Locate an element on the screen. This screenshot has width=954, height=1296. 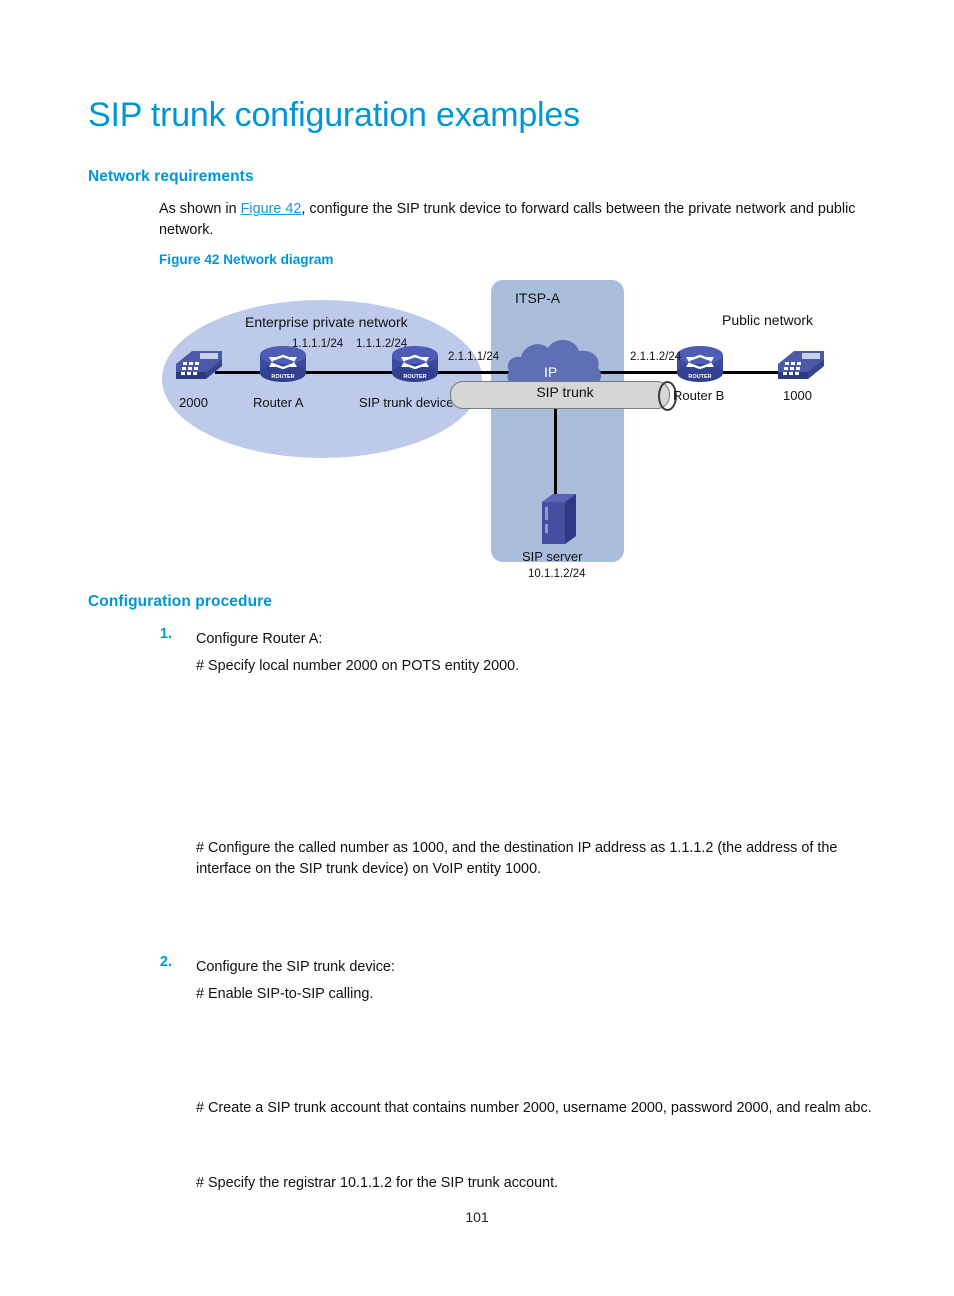
label-router-b: Router B is located at coordinates (699, 395).